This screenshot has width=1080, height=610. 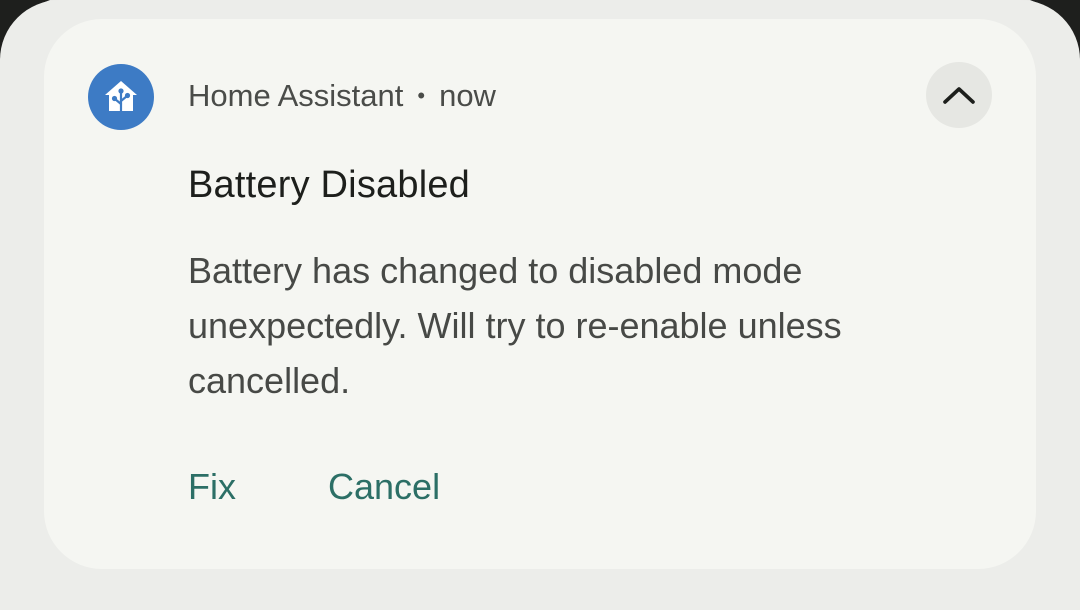 I want to click on chevron-up-icon, so click(x=959, y=95).